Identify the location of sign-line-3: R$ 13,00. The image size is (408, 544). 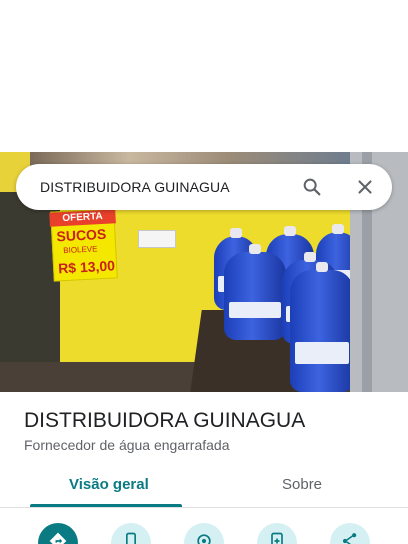
(86, 267).